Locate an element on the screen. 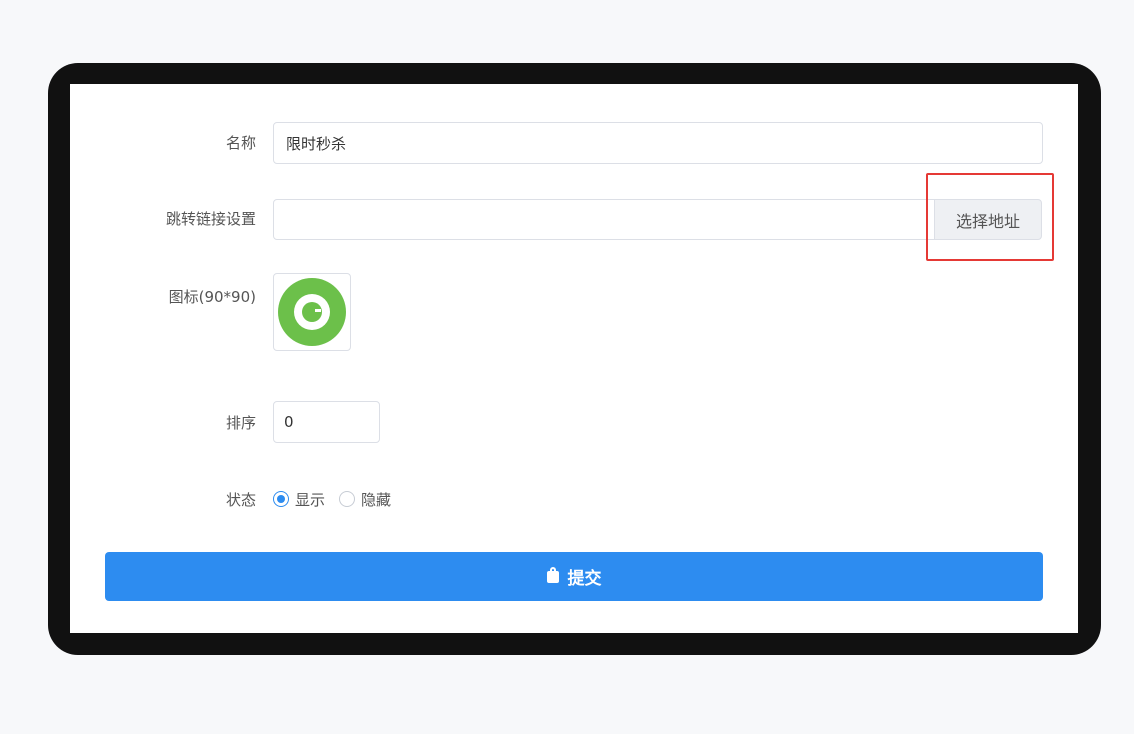 The height and width of the screenshot is (734, 1134). submit-button: 提交 is located at coordinates (574, 576).